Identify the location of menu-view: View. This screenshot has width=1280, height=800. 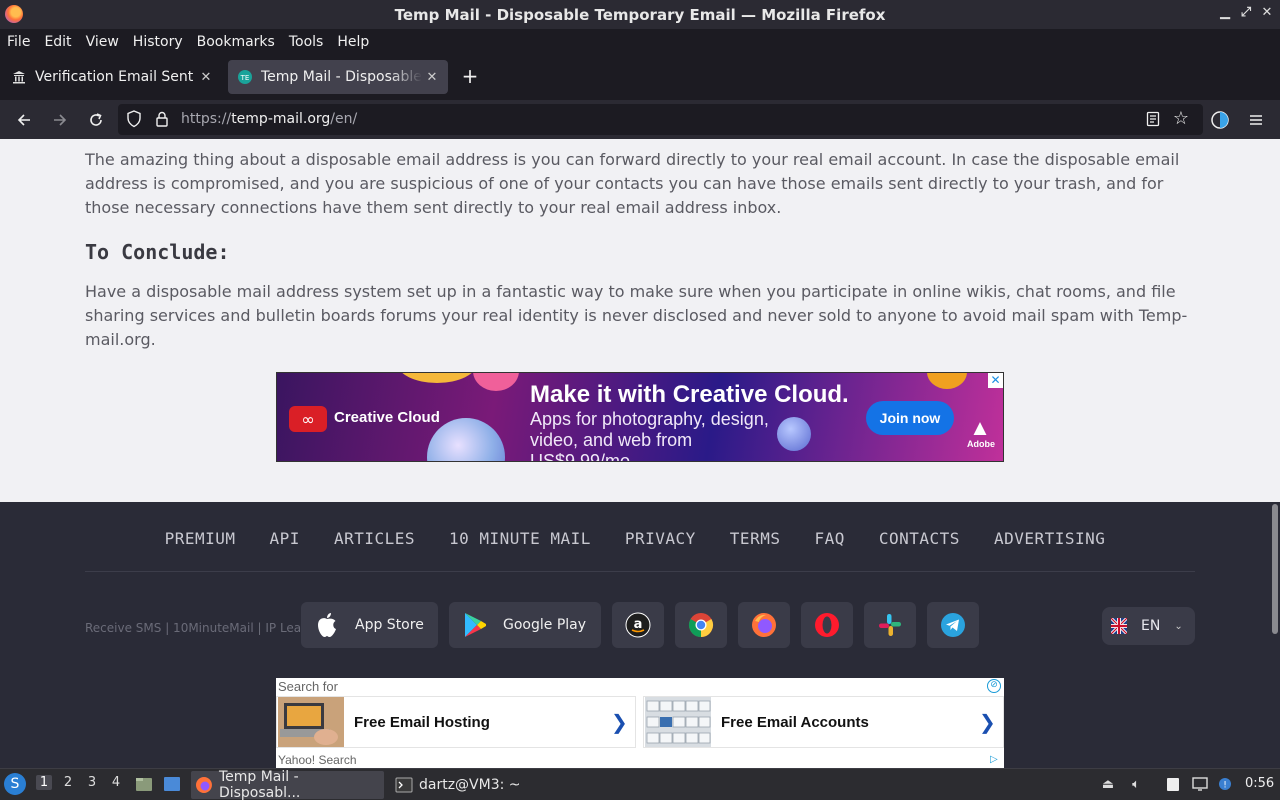
(102, 42).